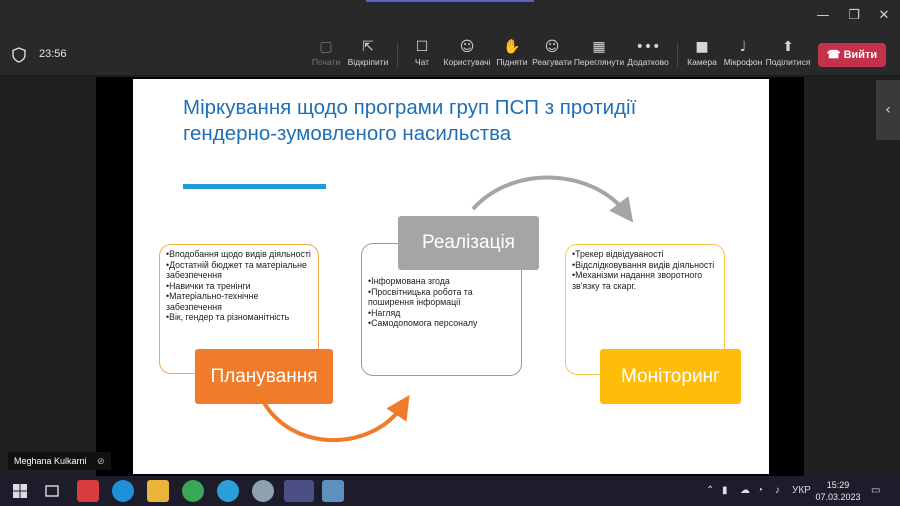  What do you see at coordinates (53, 54) in the screenshot?
I see `meeting-timer: 23:56` at bounding box center [53, 54].